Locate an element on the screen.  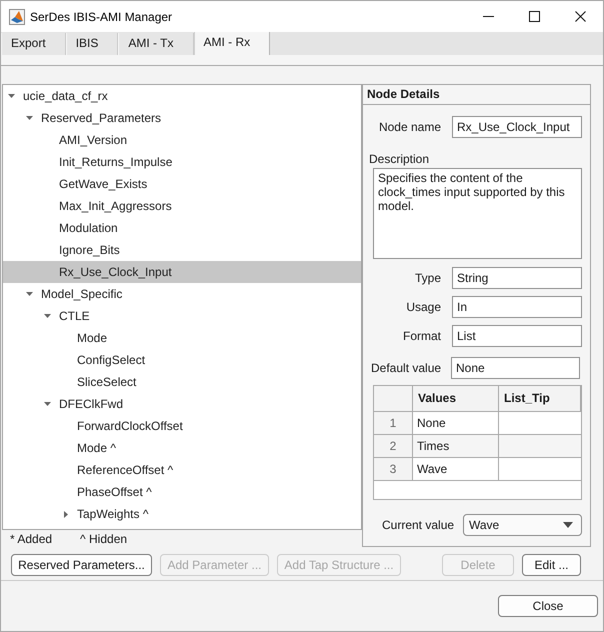
tree-item: Mode ^ is located at coordinates (182, 448).